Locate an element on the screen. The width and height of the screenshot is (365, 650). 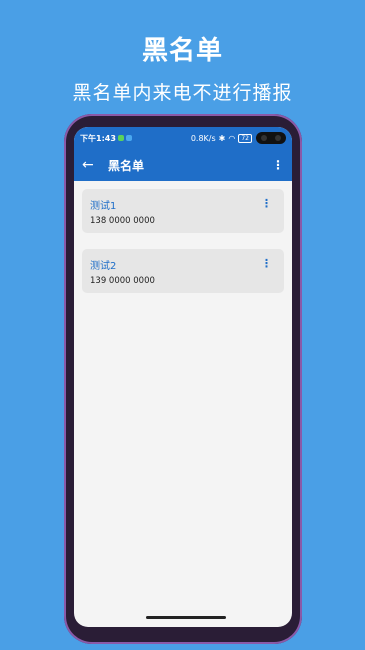
contact-name: 测试1 is located at coordinates (103, 206).